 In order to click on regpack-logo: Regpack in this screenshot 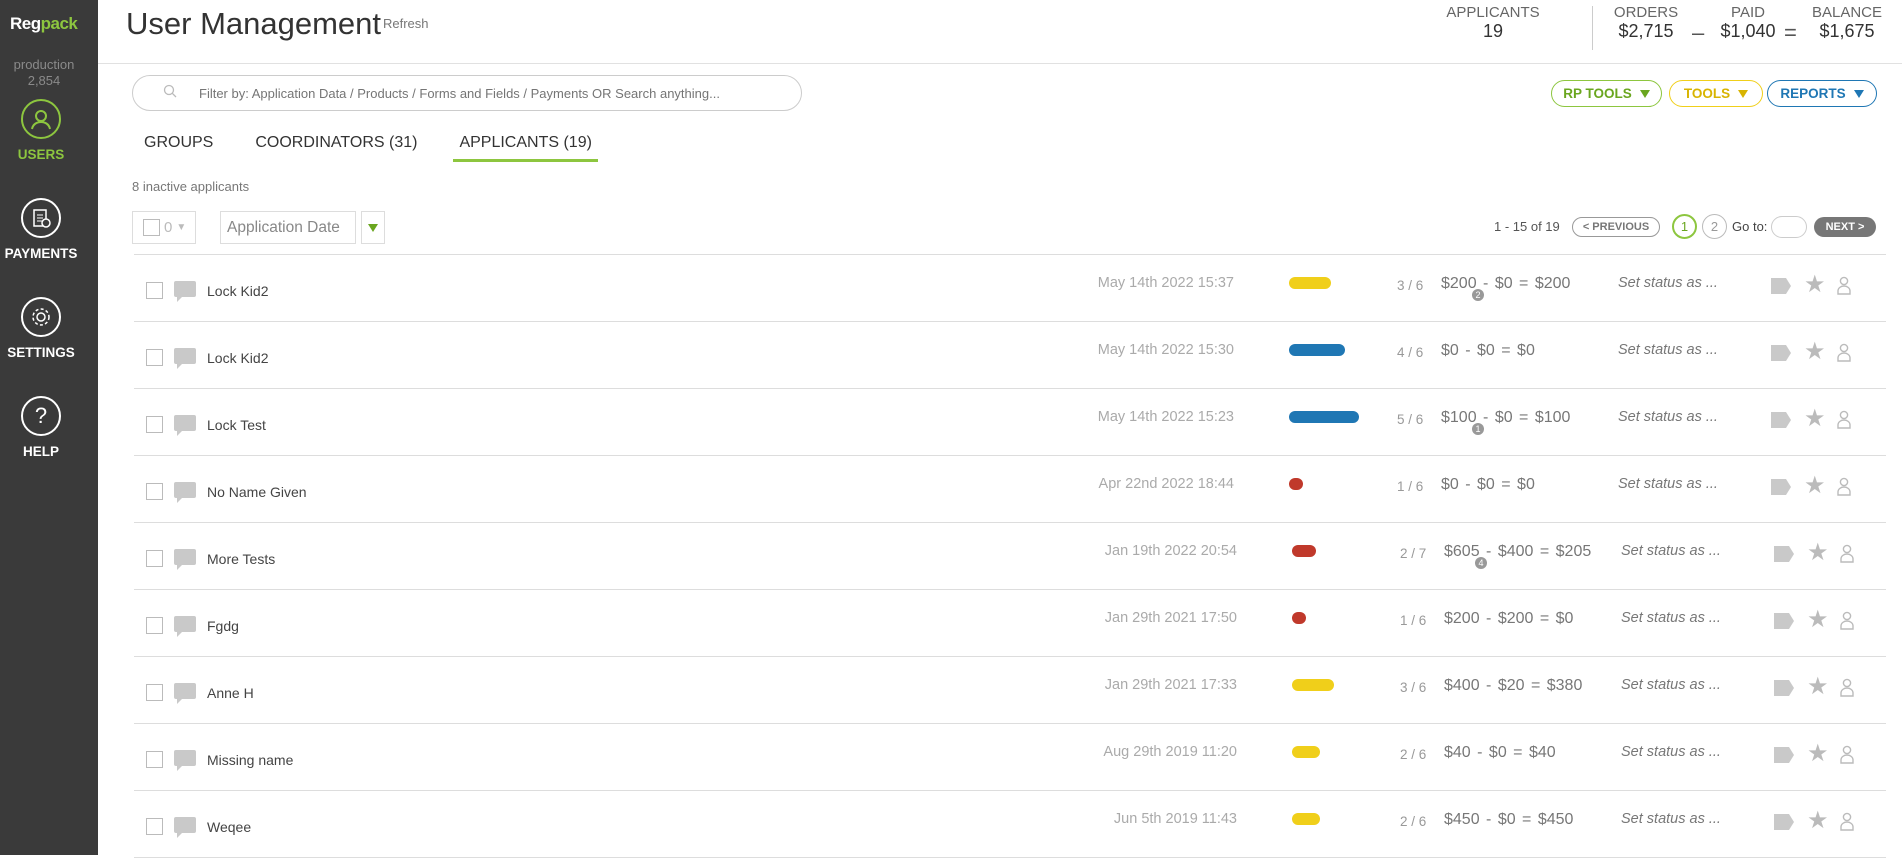, I will do `click(44, 24)`.